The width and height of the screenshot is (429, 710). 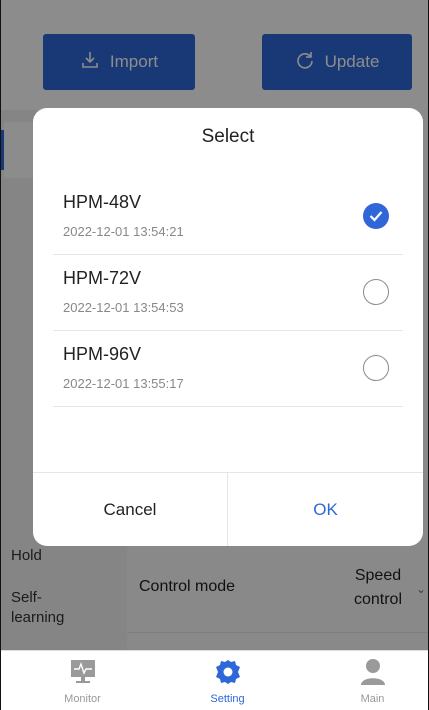 I want to click on gear-icon, so click(x=228, y=673).